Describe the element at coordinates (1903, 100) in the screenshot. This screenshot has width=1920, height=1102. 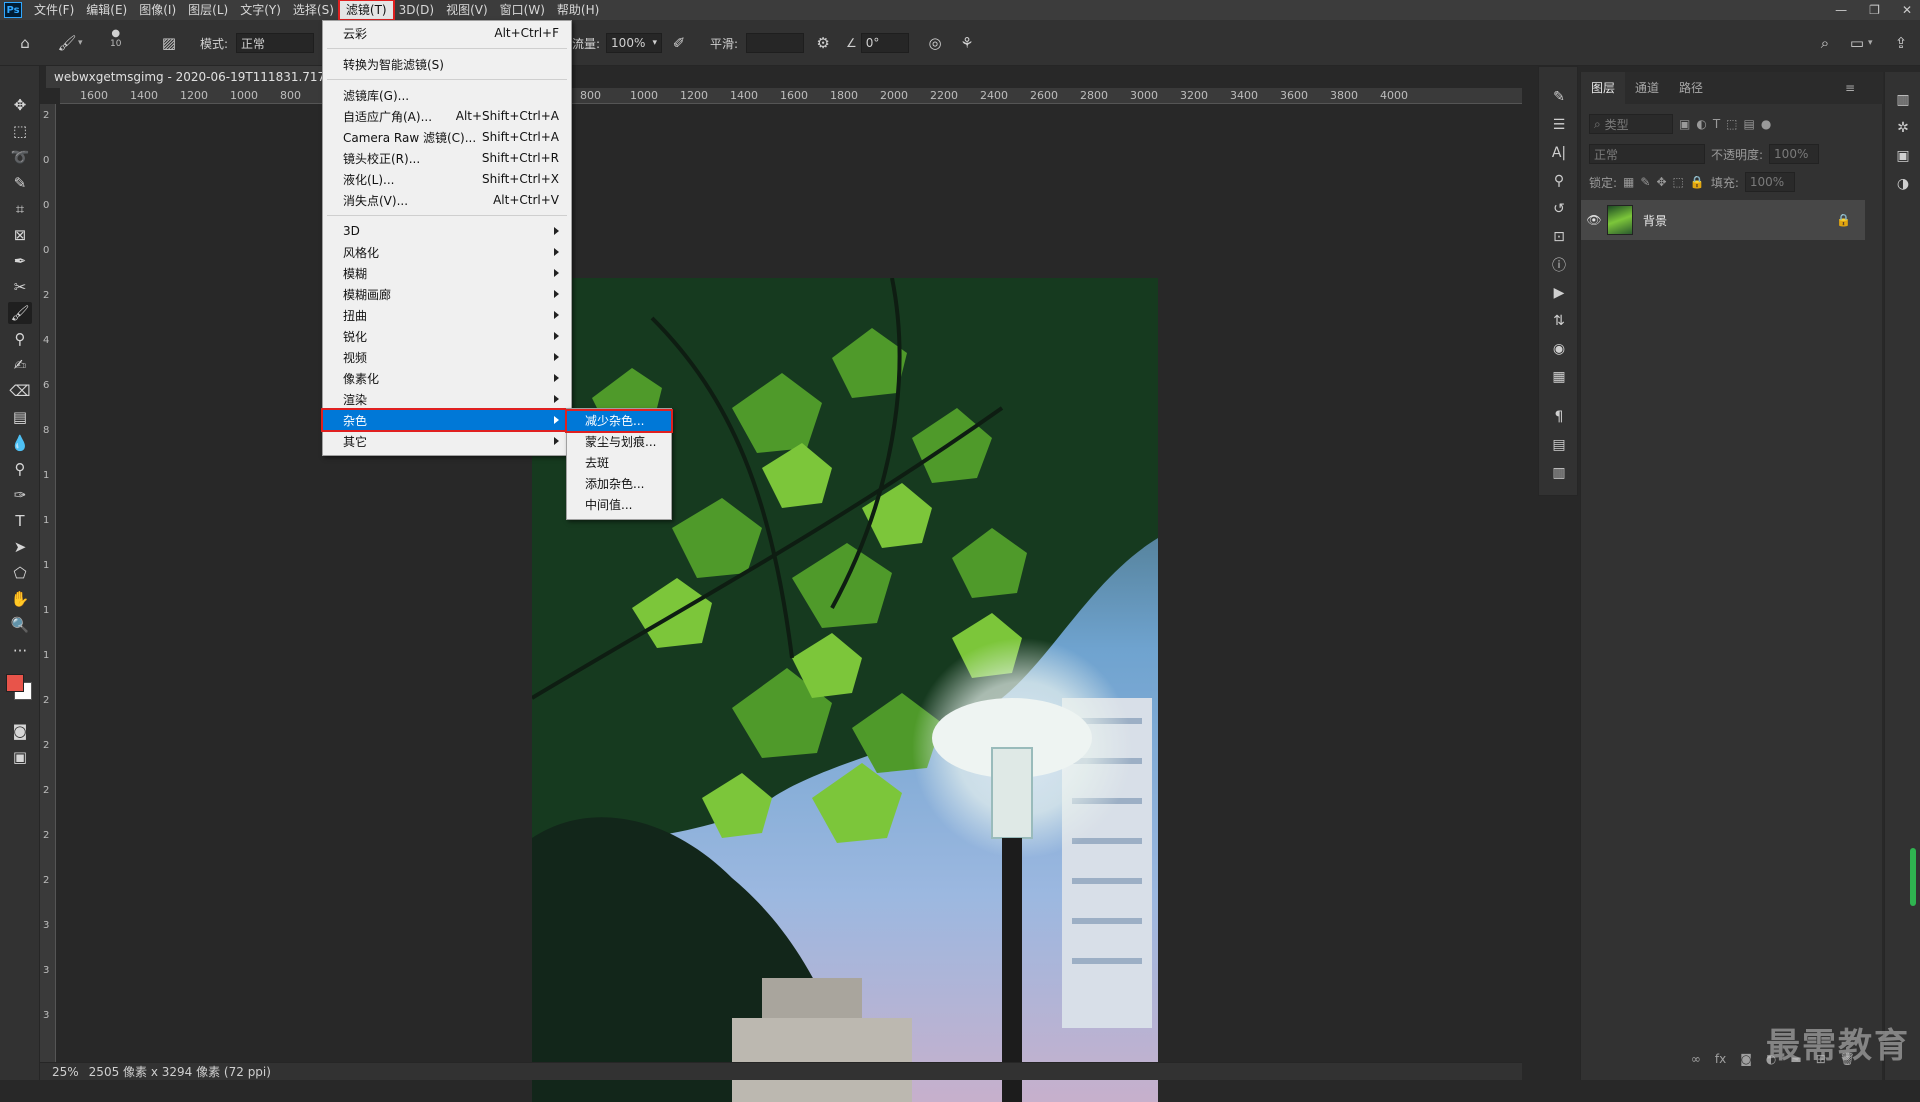
I see `histogram-icon: ▥` at that location.